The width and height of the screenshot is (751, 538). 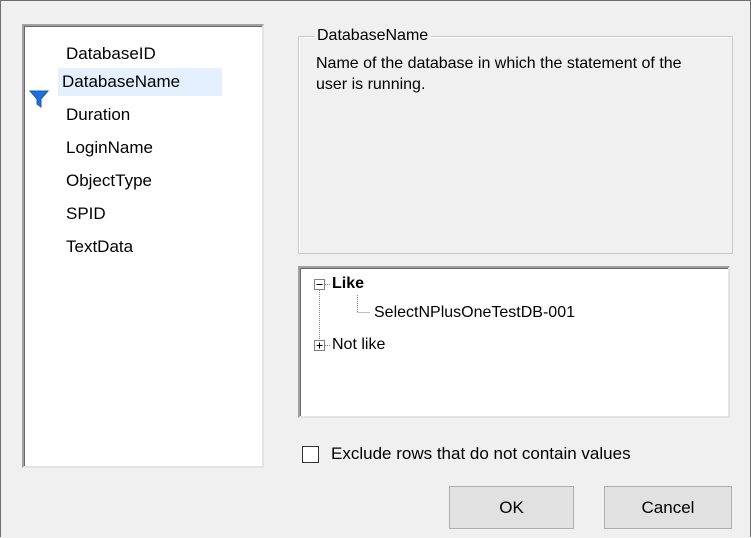 I want to click on tree-node-like-value: SelectNPlusOneTestDB-001, so click(x=474, y=313).